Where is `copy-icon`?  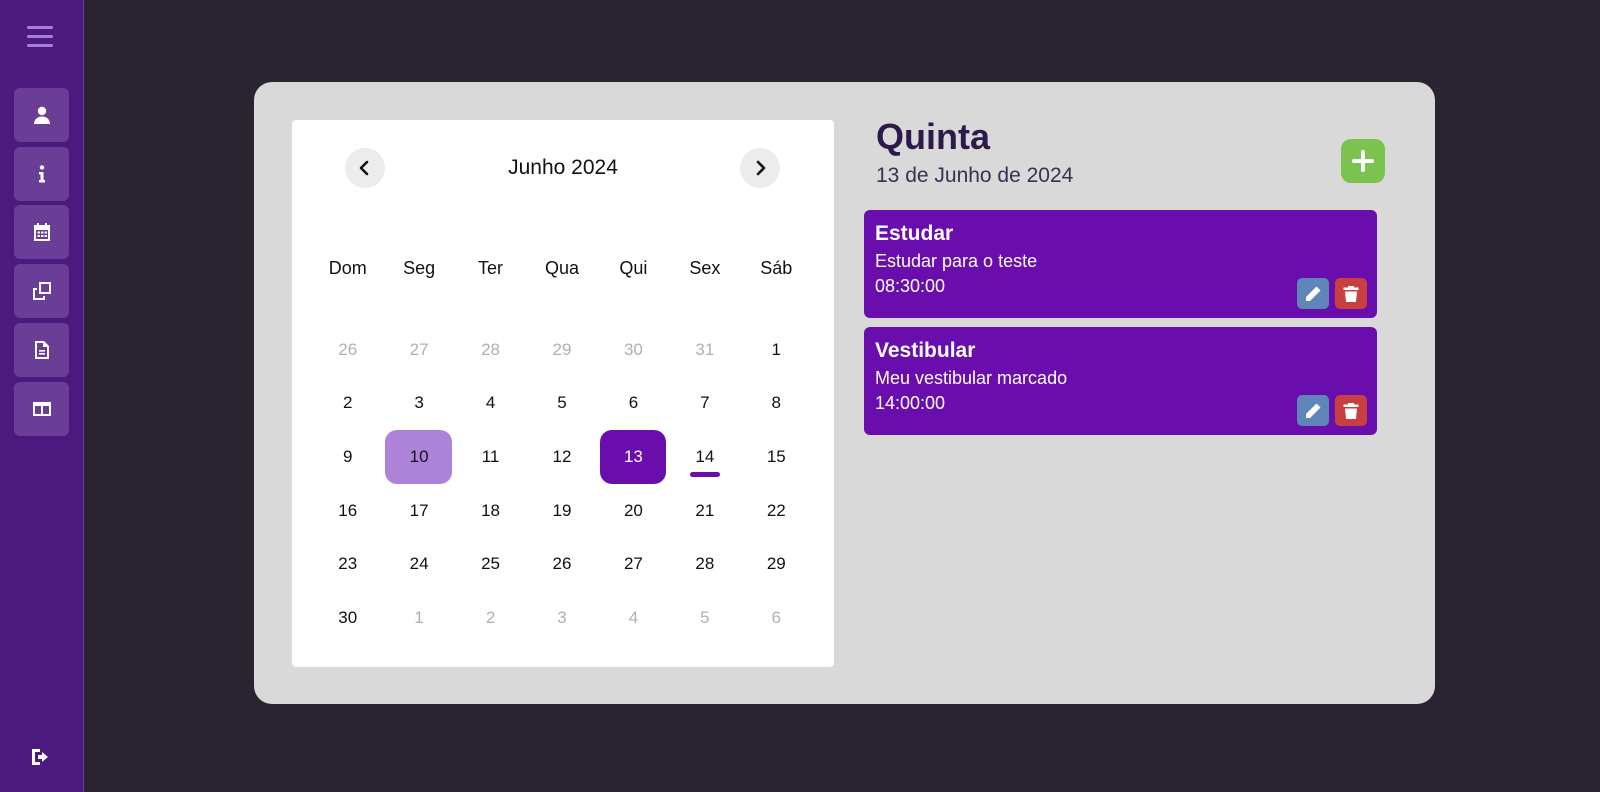 copy-icon is located at coordinates (41, 291).